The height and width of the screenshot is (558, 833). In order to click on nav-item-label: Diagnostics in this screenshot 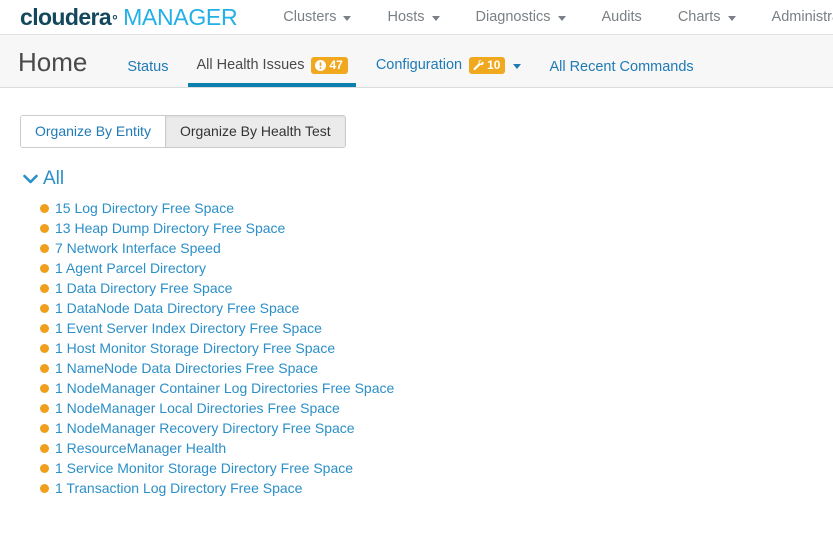, I will do `click(513, 17)`.